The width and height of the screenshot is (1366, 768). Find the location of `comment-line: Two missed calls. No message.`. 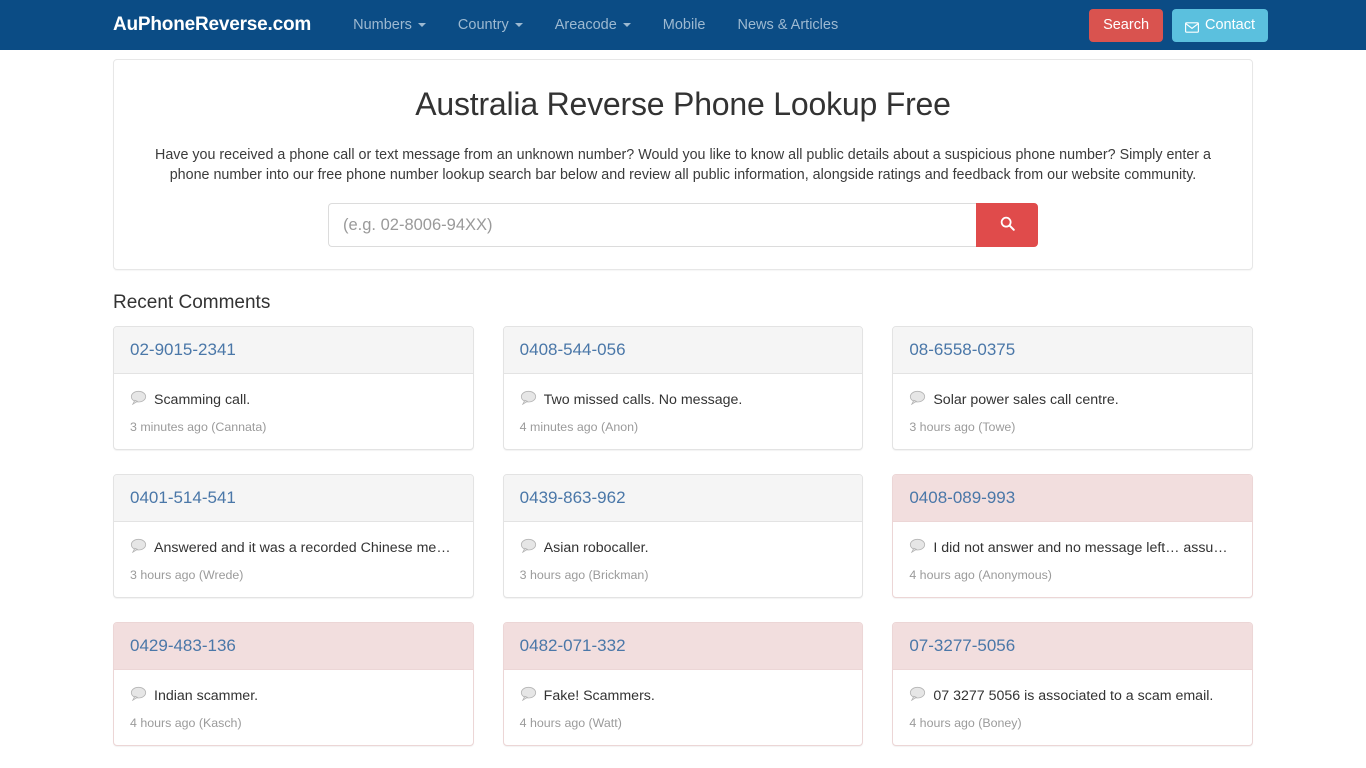

comment-line: Two missed calls. No message. is located at coordinates (683, 399).